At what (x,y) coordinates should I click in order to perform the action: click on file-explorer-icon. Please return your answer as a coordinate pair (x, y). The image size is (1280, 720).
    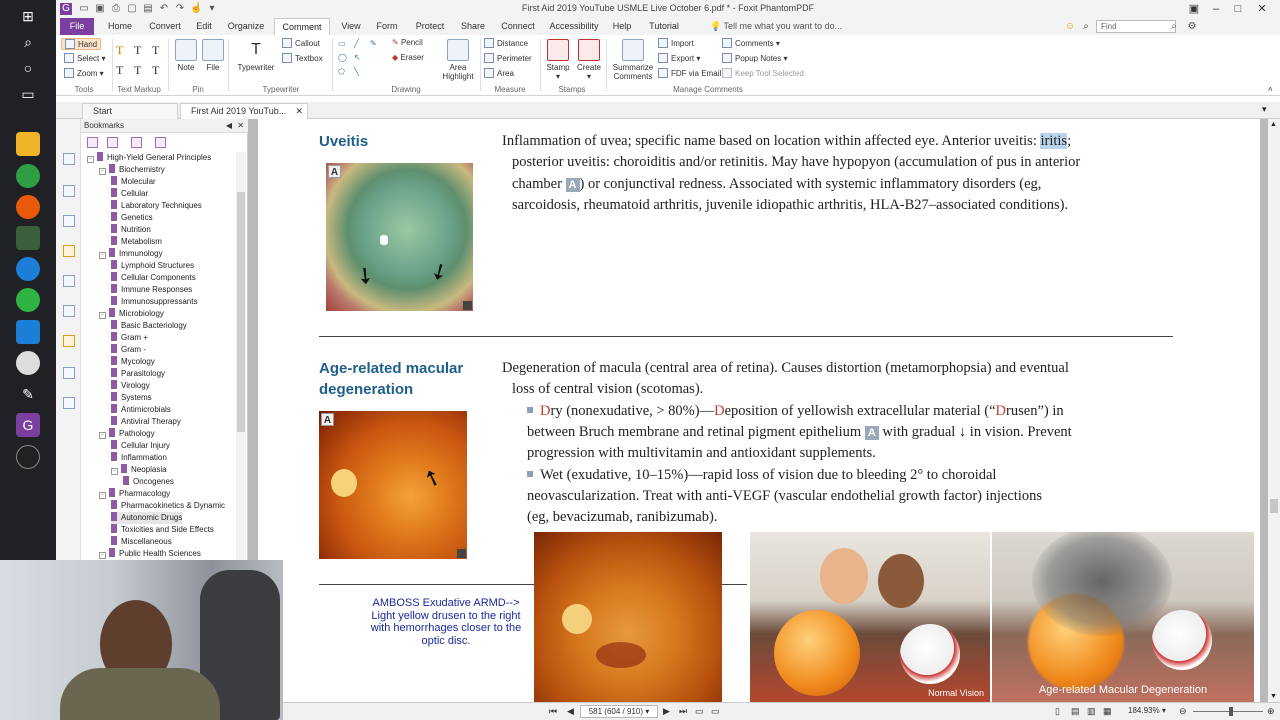
    Looking at the image, I should click on (28, 144).